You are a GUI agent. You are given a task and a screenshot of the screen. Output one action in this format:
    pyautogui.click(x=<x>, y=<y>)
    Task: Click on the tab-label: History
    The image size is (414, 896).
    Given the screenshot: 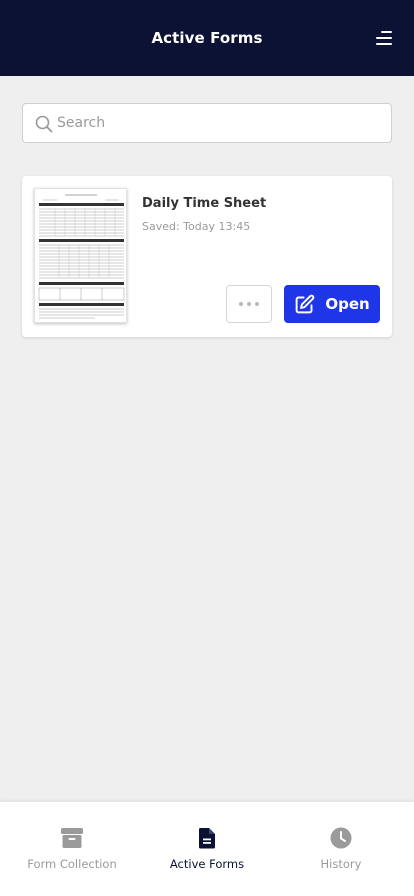 What is the action you would take?
    pyautogui.click(x=341, y=864)
    